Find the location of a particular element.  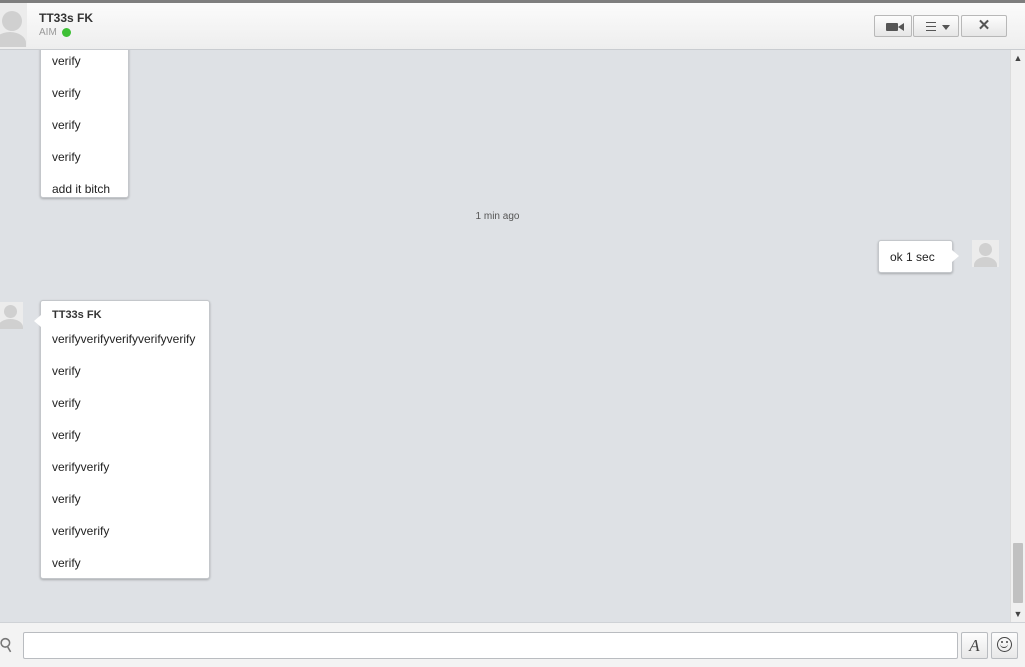

chevron-down-icon is located at coordinates (946, 27).